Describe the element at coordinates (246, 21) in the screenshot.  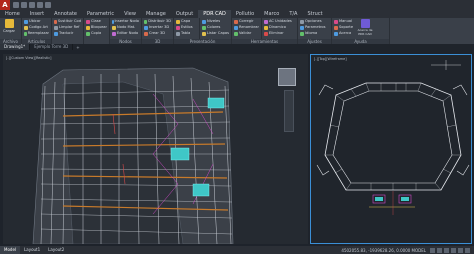
I see `corregir-button: Corregir` at that location.